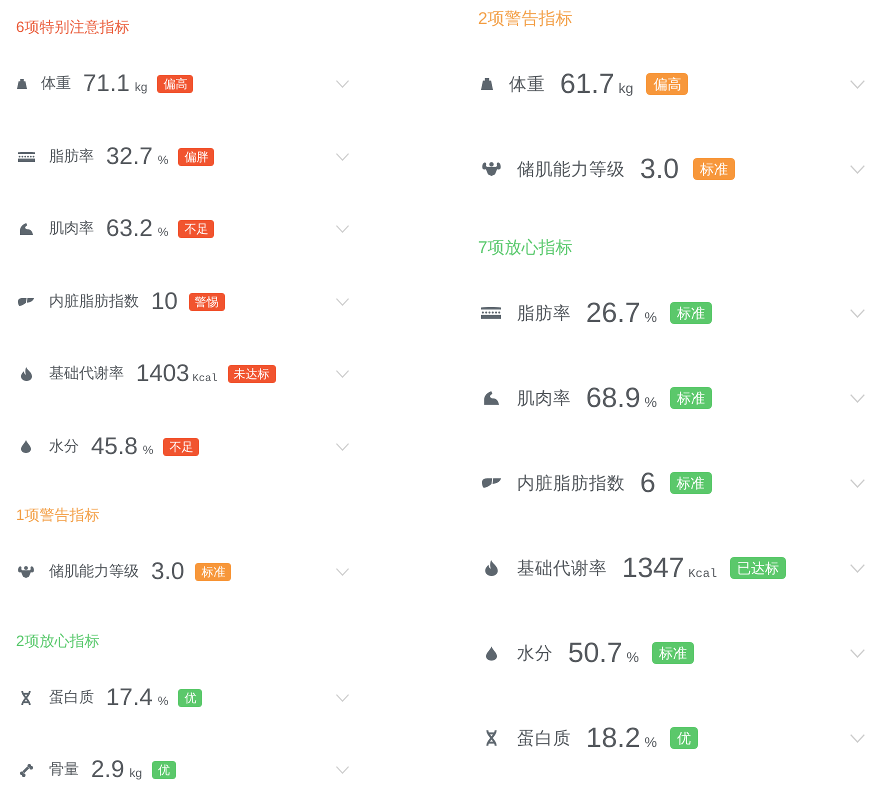 Image resolution: width=886 pixels, height=808 pixels. Describe the element at coordinates (129, 156) in the screenshot. I see `metric-value: 32.7` at that location.